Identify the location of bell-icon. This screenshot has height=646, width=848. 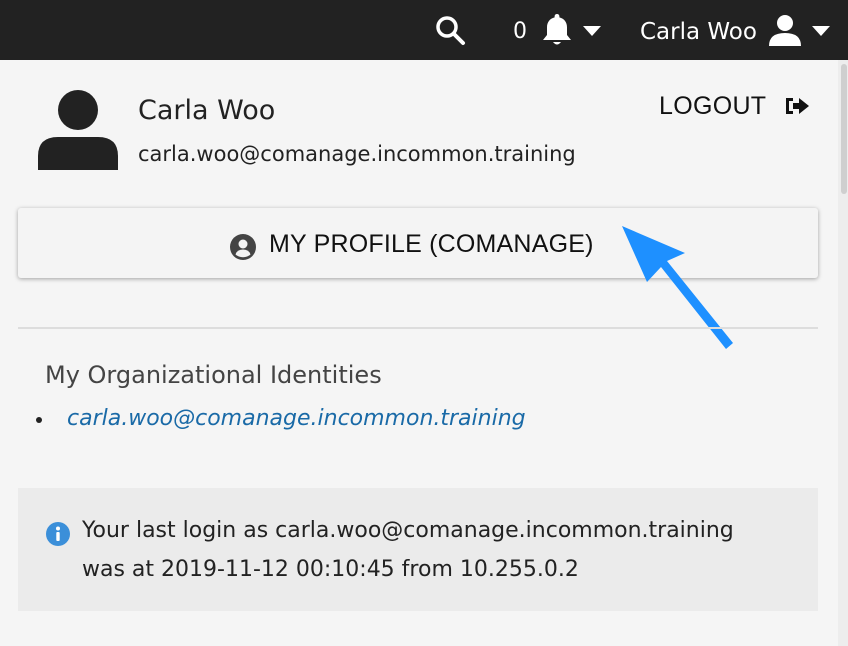
(557, 30).